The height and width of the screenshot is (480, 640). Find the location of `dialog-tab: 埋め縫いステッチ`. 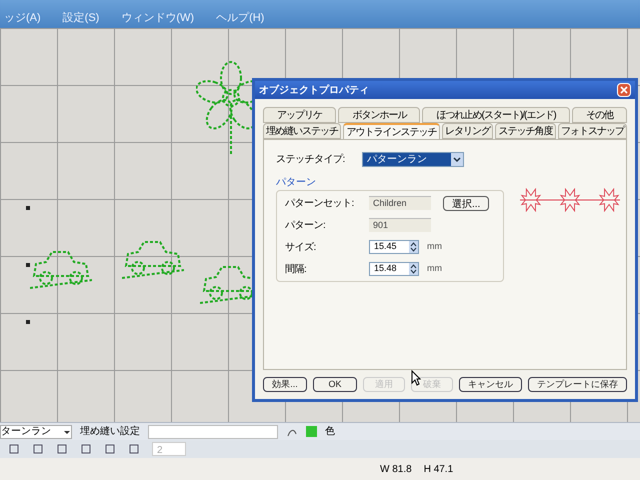

dialog-tab: 埋め縫いステッチ is located at coordinates (302, 131).